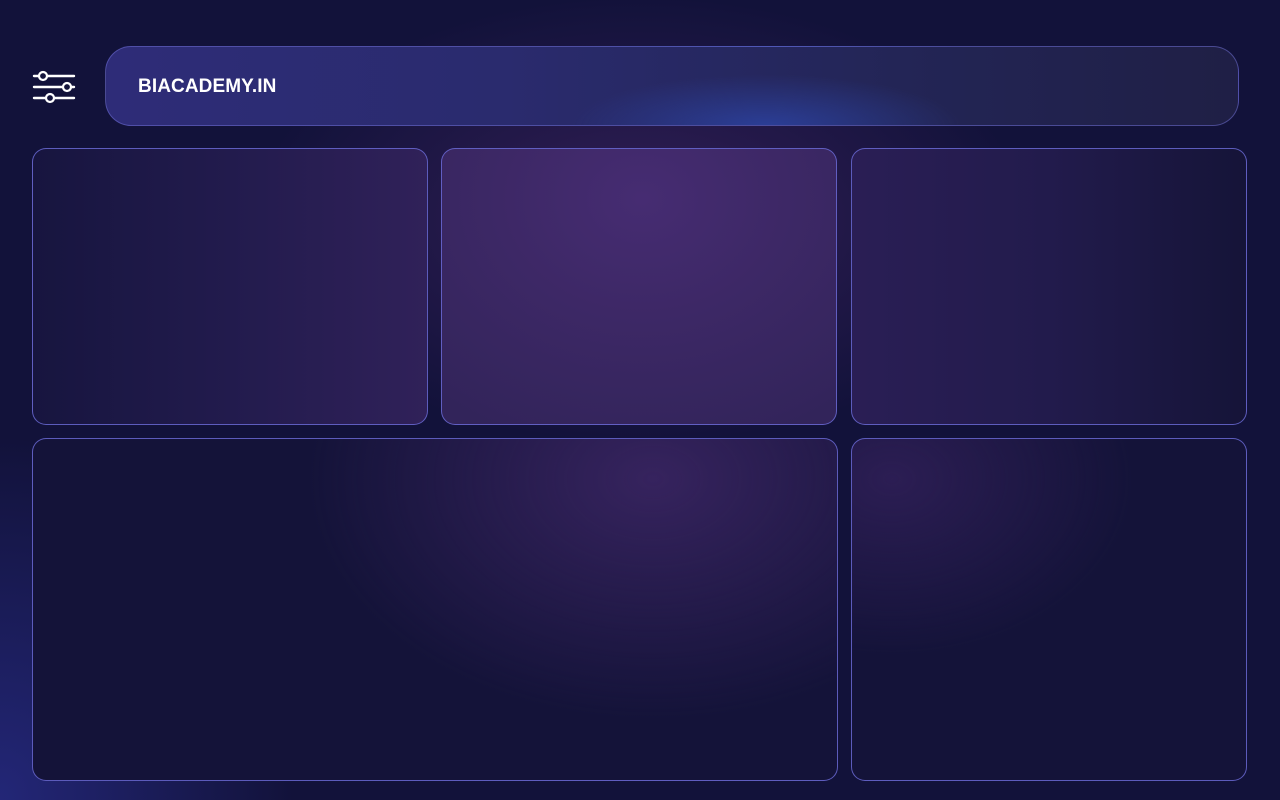  I want to click on header-bar: BIACADEMY.IN, so click(672, 86).